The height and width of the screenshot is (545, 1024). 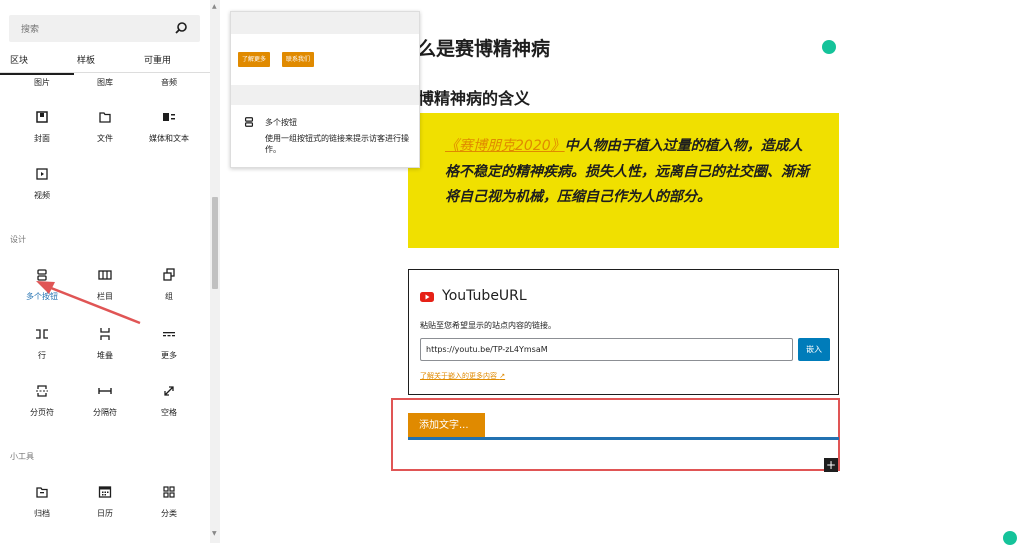 What do you see at coordinates (105, 296) in the screenshot?
I see `block-label: 栏目` at bounding box center [105, 296].